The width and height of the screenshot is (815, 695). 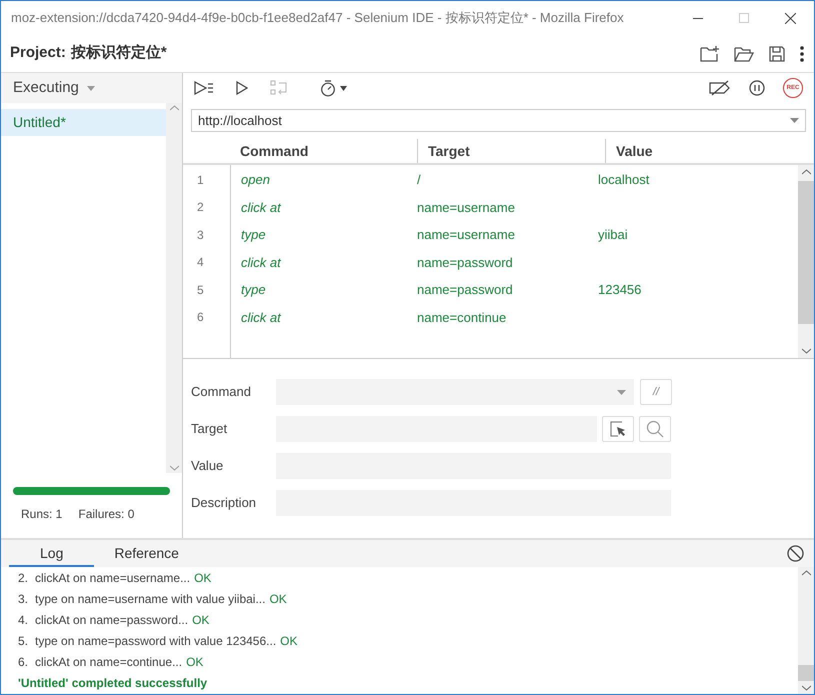 What do you see at coordinates (204, 88) in the screenshot?
I see `run-all-icon` at bounding box center [204, 88].